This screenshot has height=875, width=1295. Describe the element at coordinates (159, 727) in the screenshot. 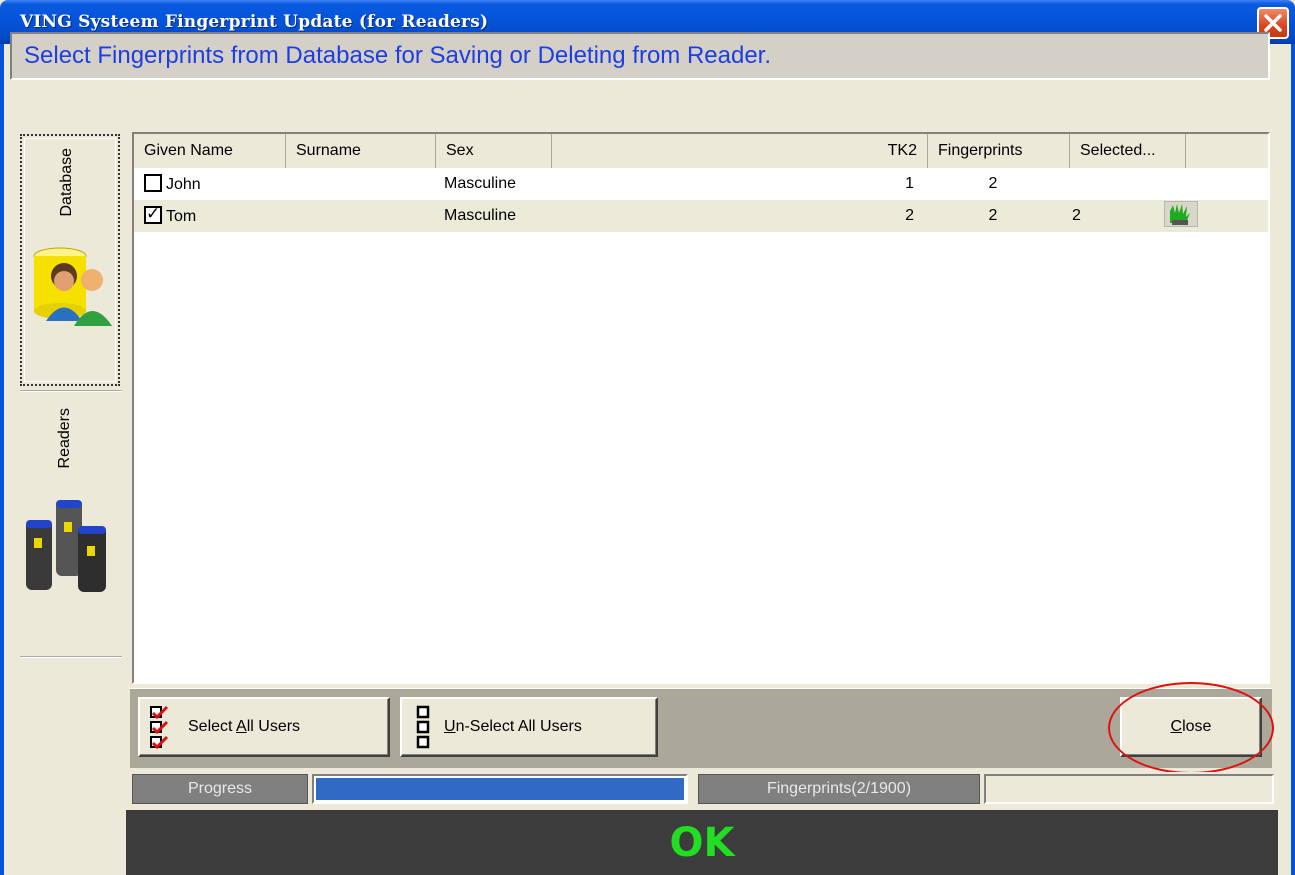

I see `checklist-checked-icon` at that location.